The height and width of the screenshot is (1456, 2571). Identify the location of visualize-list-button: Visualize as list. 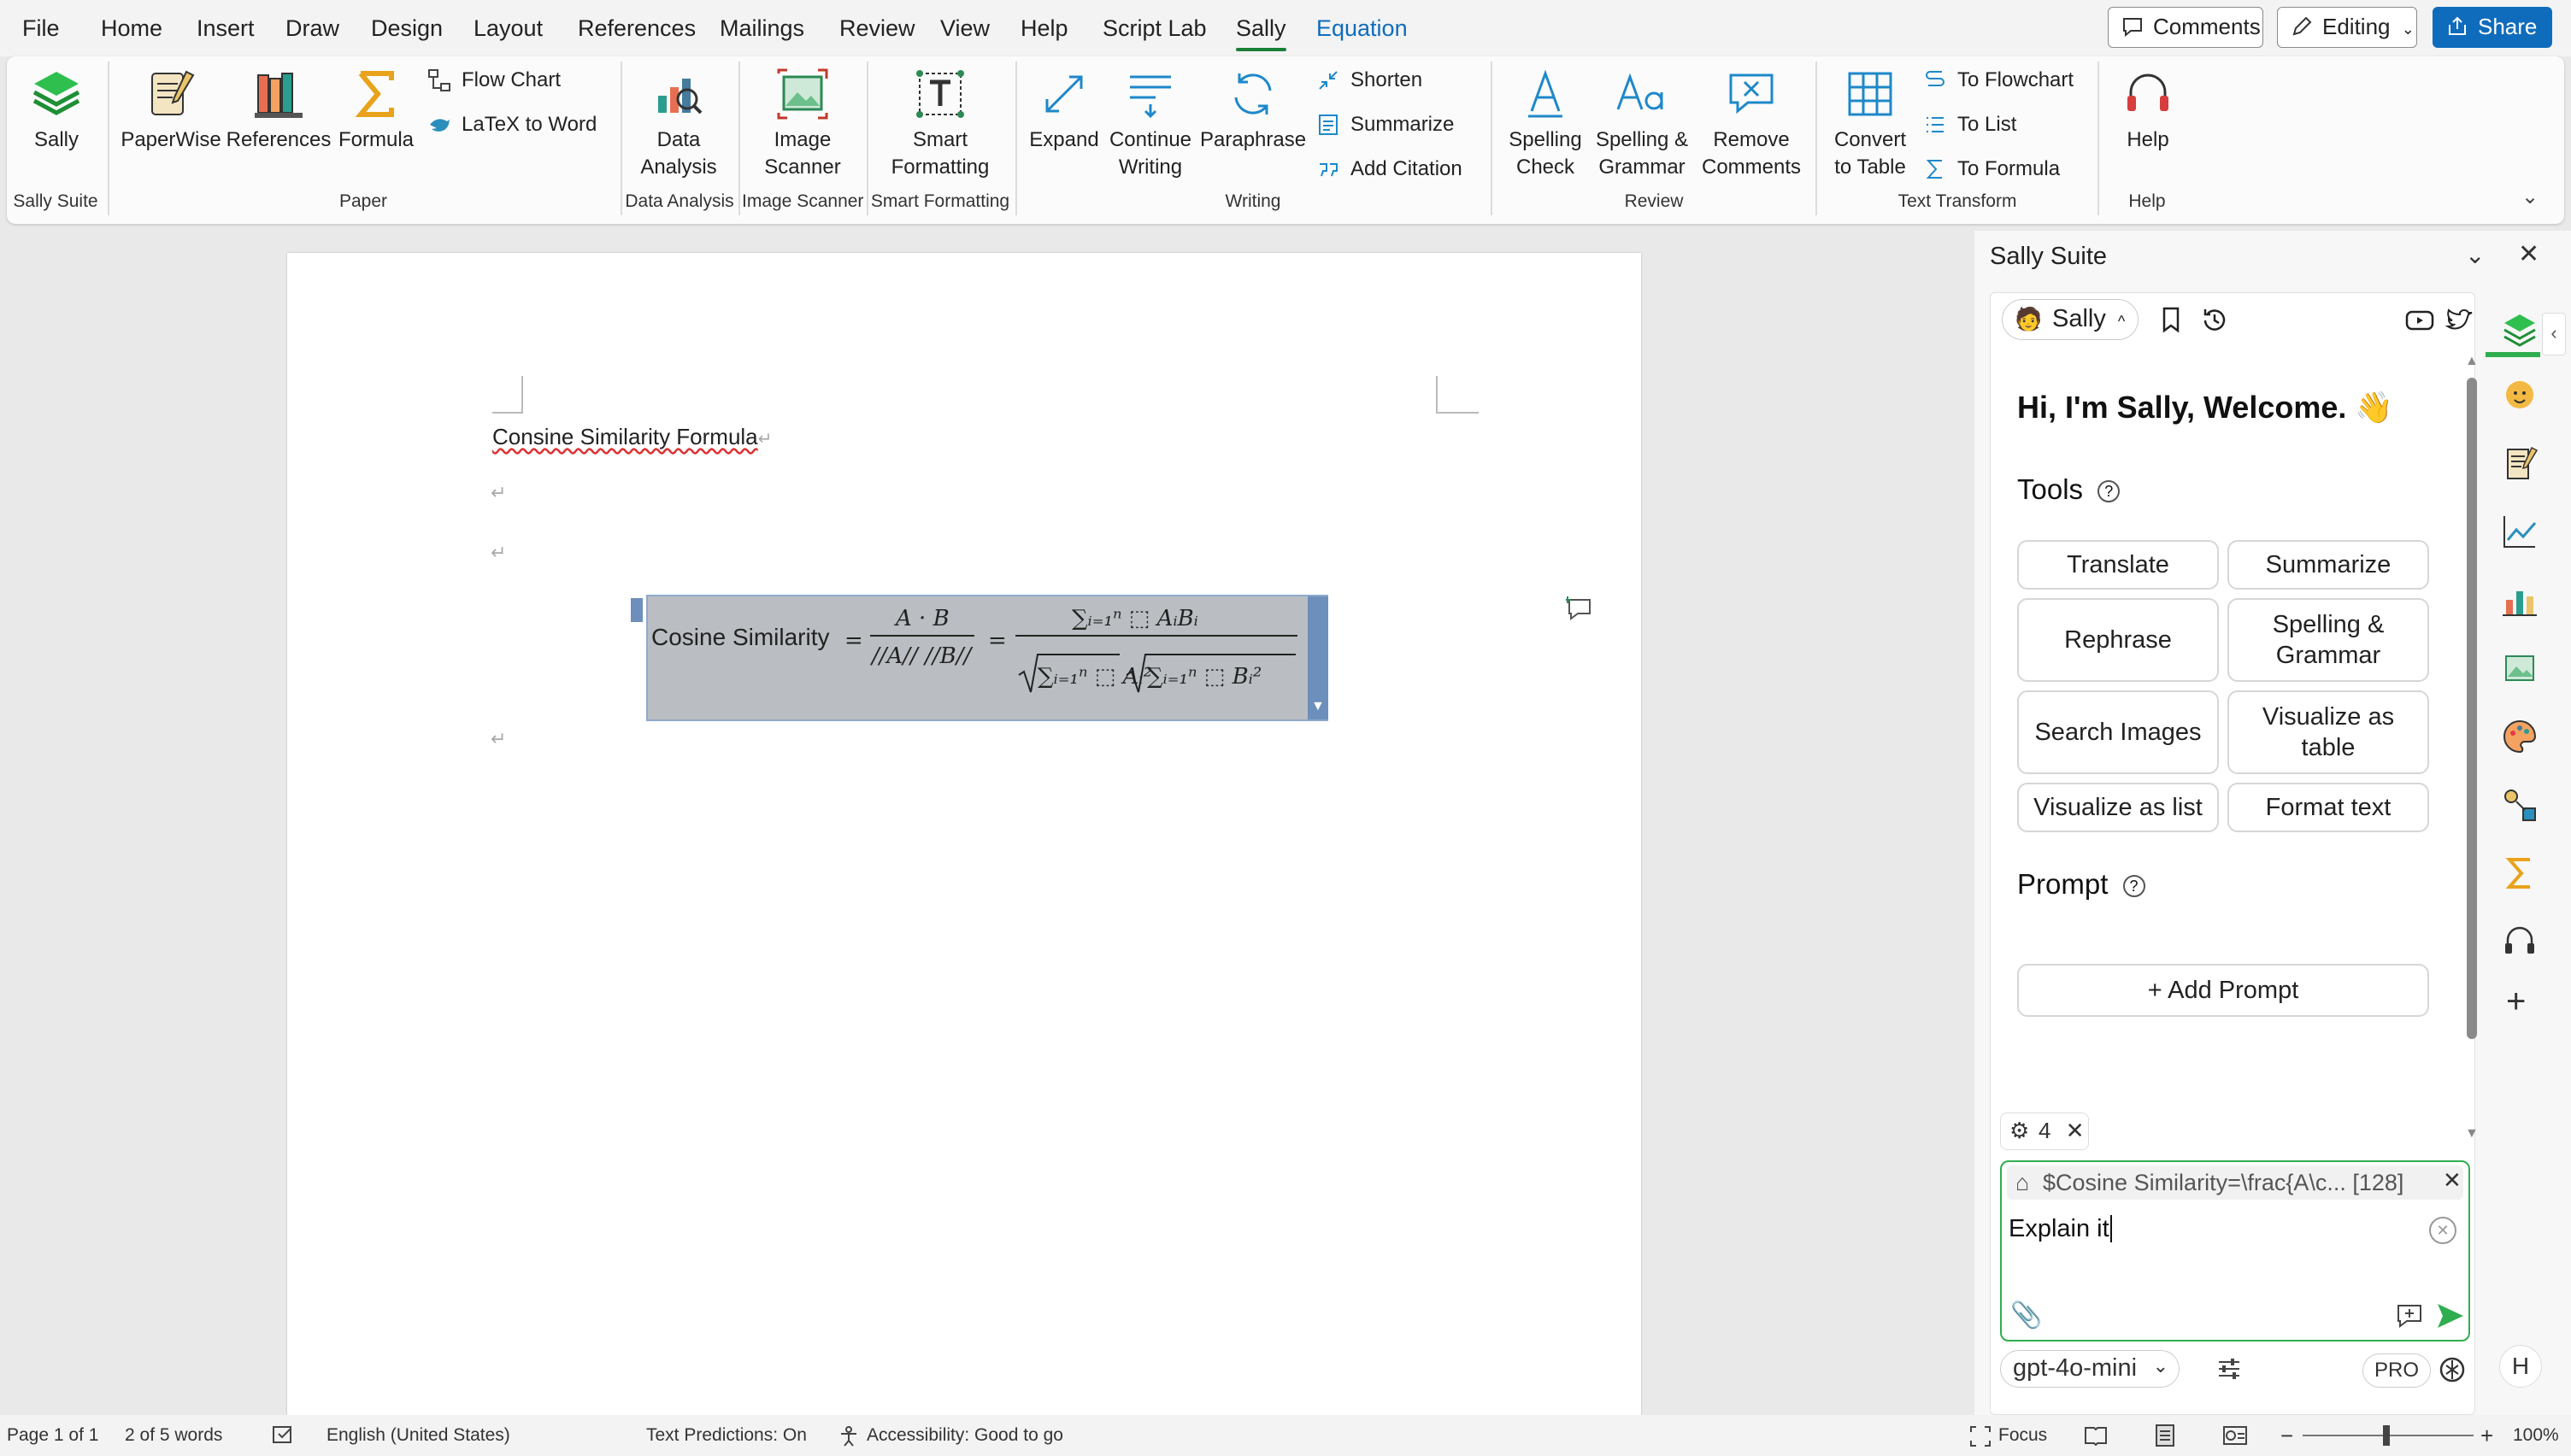
(2118, 808).